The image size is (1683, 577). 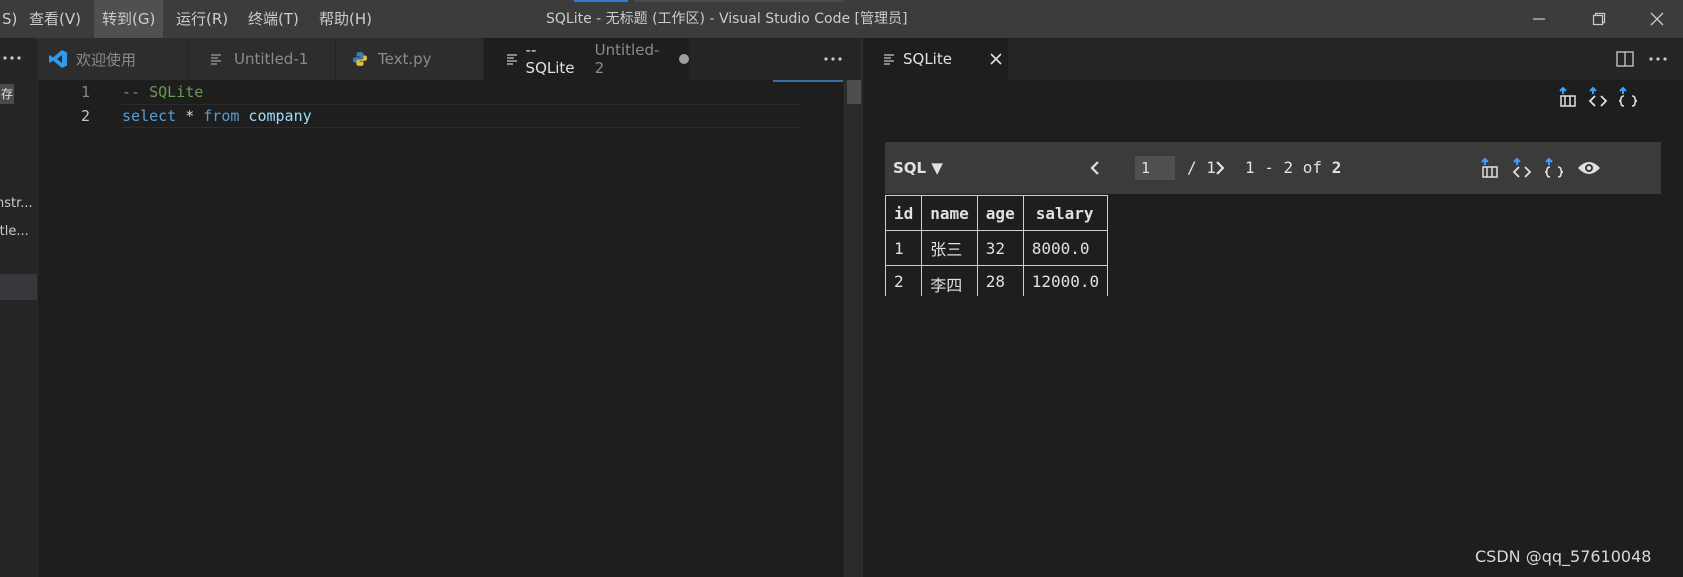 I want to click on tab-sqlite-untitled-2: -- SQLite Untitled-2, so click(x=587, y=59).